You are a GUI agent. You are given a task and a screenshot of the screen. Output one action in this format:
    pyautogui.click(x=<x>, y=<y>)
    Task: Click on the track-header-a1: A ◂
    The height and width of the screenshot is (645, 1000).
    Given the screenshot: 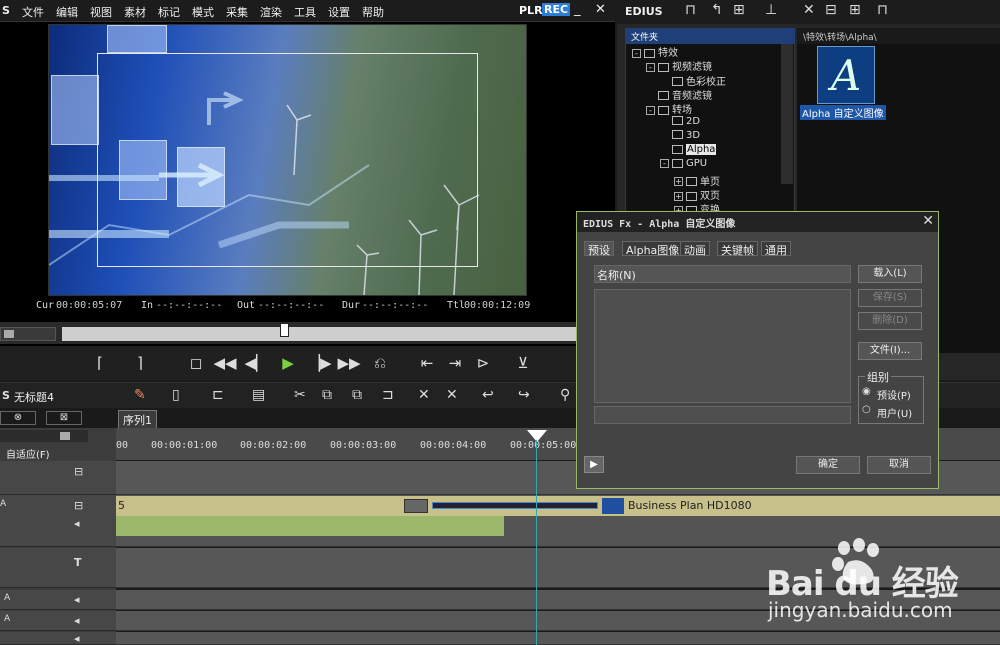 What is the action you would take?
    pyautogui.click(x=58, y=600)
    